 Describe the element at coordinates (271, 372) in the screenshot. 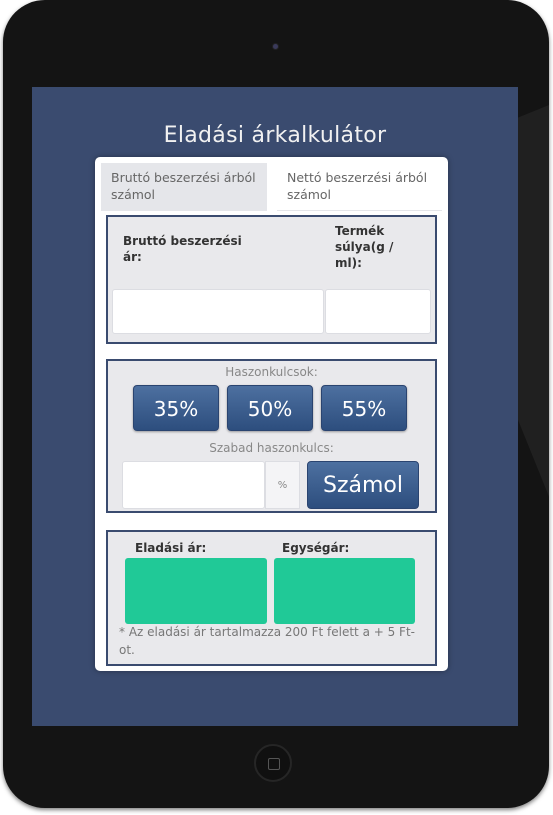

I see `margin-heading: Haszonkulcsok:` at that location.